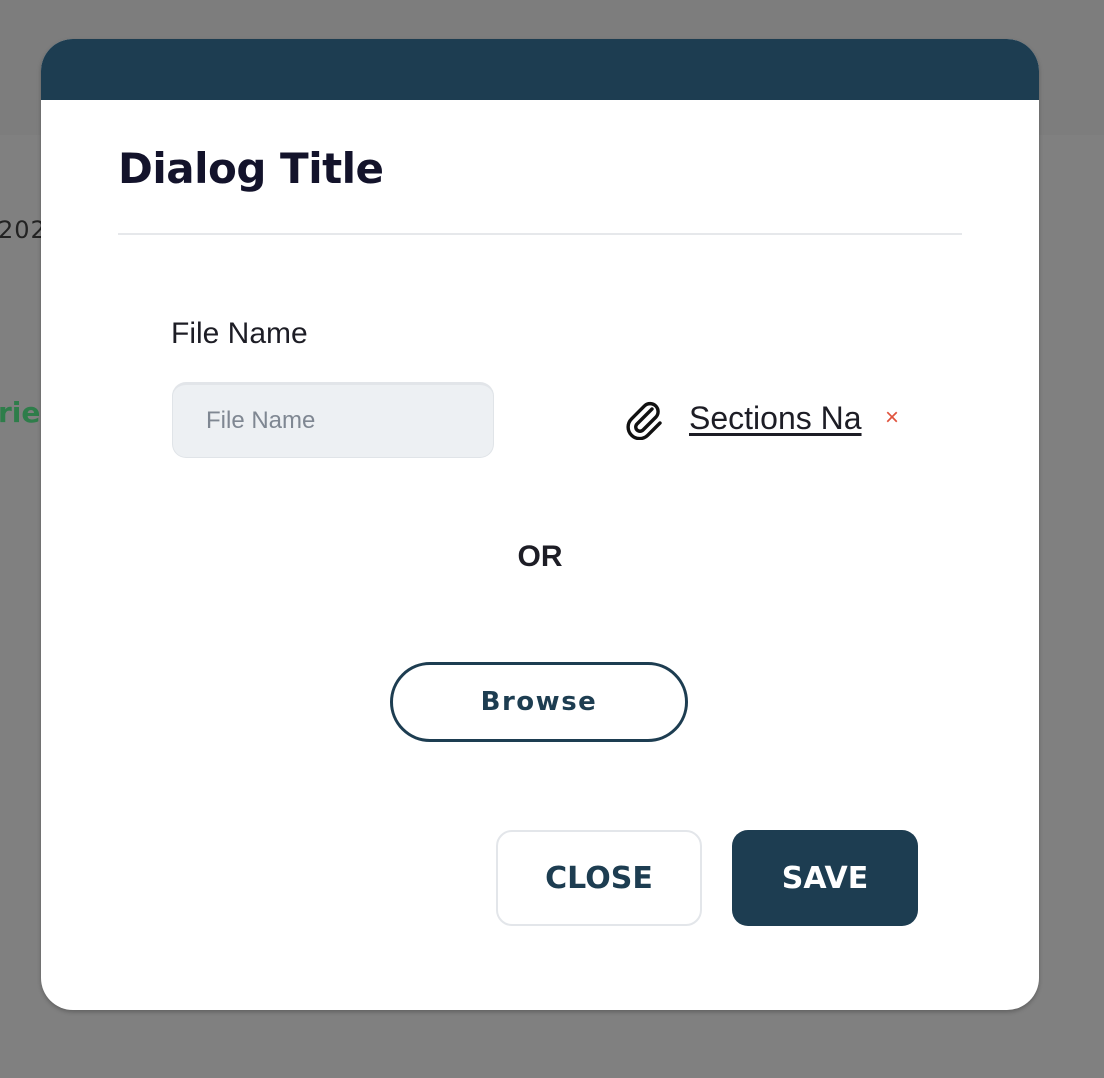 This screenshot has width=1104, height=1078. Describe the element at coordinates (540, 234) in the screenshot. I see `title-divider` at that location.